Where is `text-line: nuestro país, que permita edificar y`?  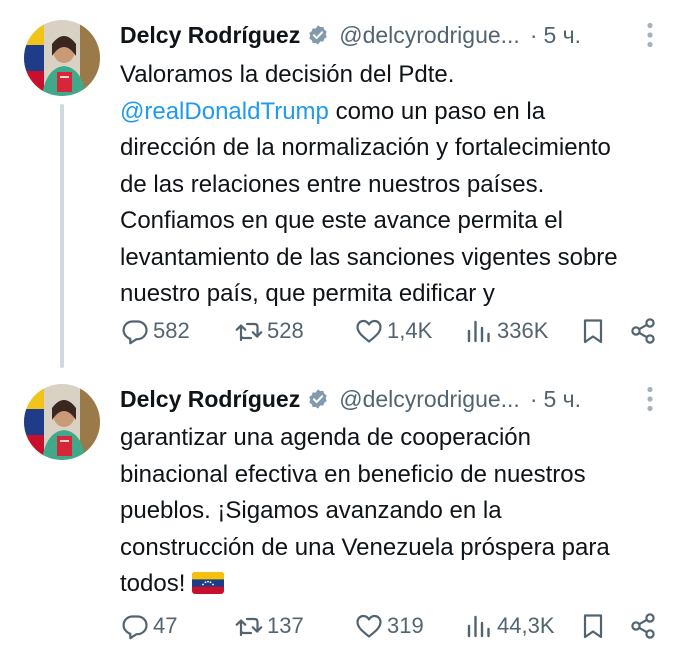 text-line: nuestro país, que permita edificar y is located at coordinates (307, 293).